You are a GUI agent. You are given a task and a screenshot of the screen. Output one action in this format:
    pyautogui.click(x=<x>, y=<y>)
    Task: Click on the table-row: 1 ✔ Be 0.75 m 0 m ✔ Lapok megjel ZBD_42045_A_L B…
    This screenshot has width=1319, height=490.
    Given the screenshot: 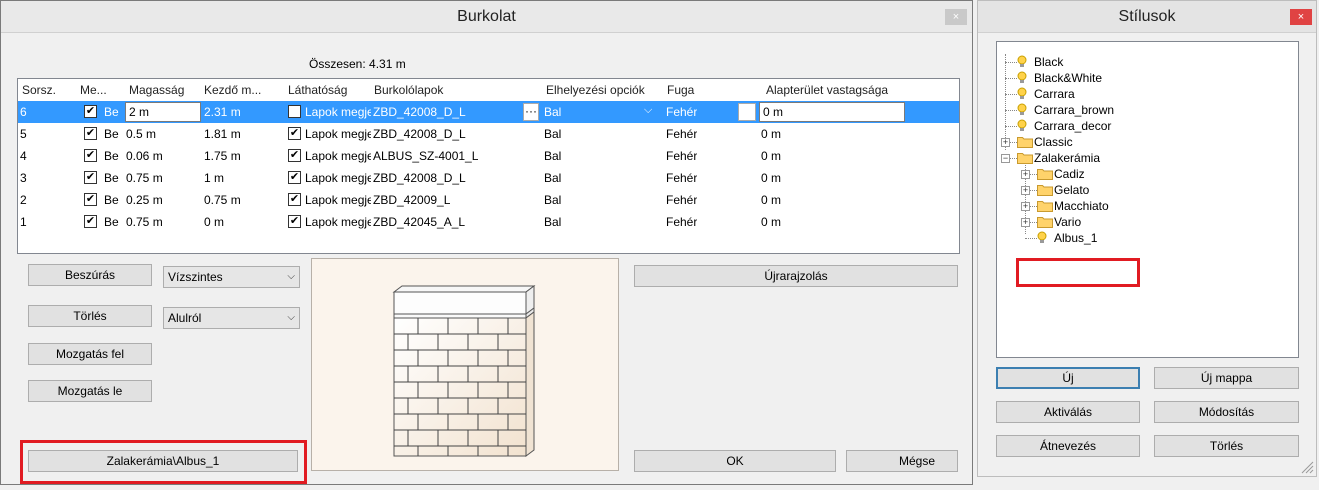 What is the action you would take?
    pyautogui.click(x=488, y=222)
    